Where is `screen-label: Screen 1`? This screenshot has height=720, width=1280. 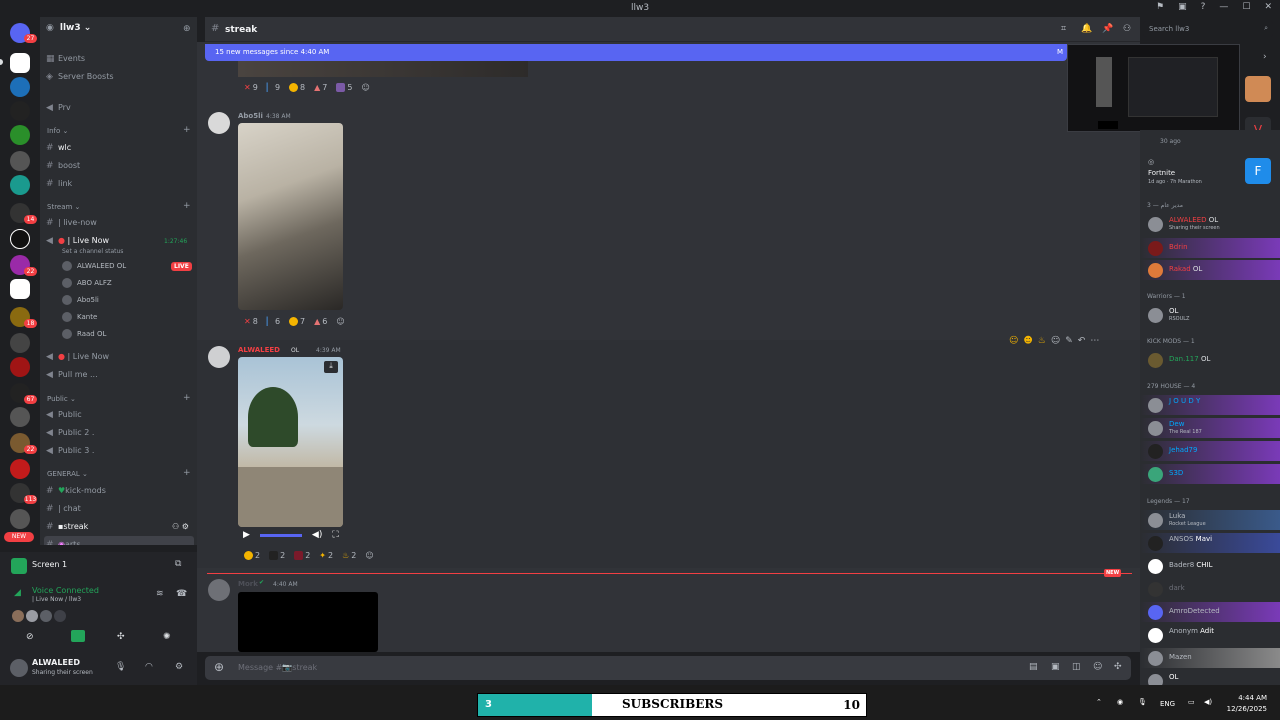
screen-label: Screen 1 is located at coordinates (49, 564).